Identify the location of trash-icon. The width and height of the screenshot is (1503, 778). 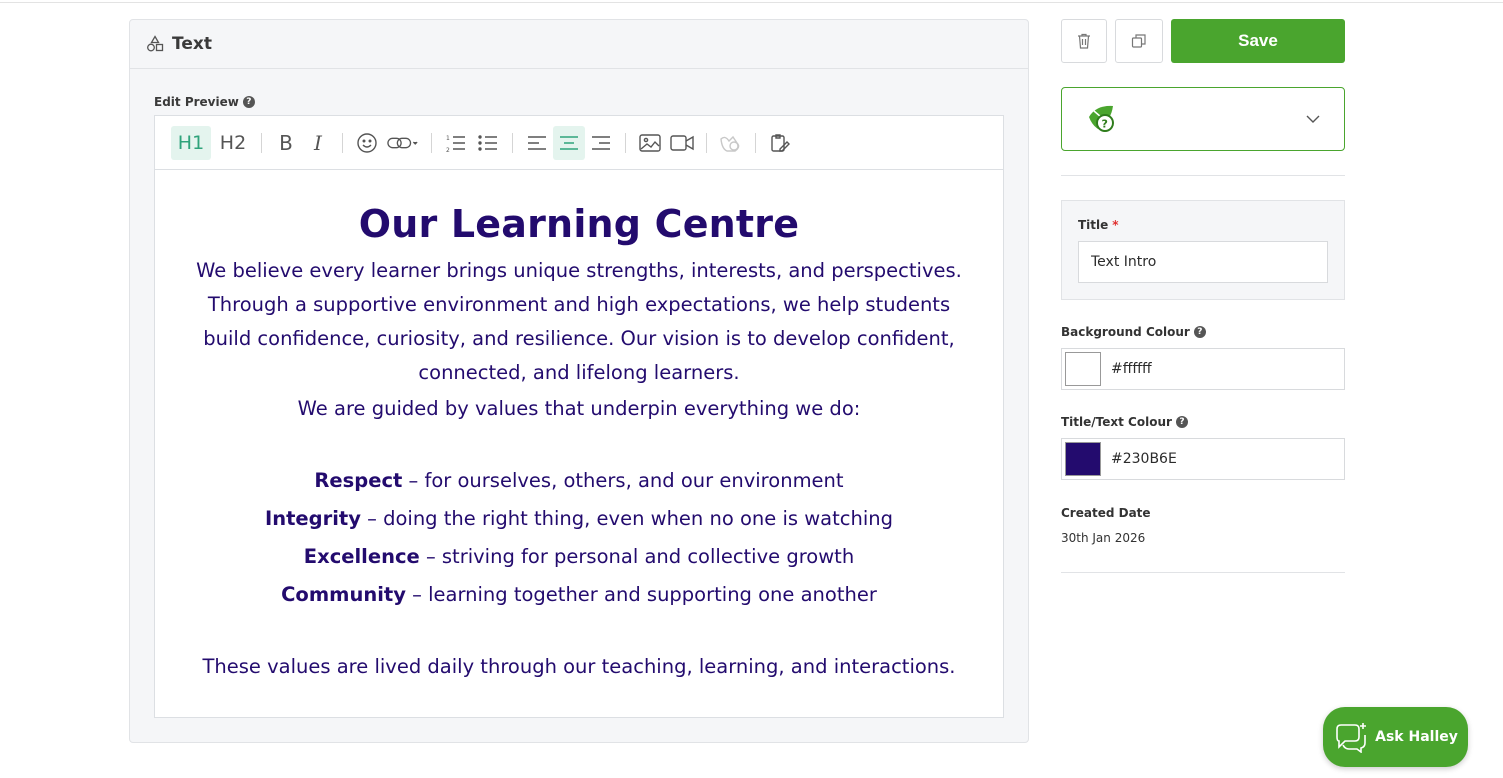
(1084, 41).